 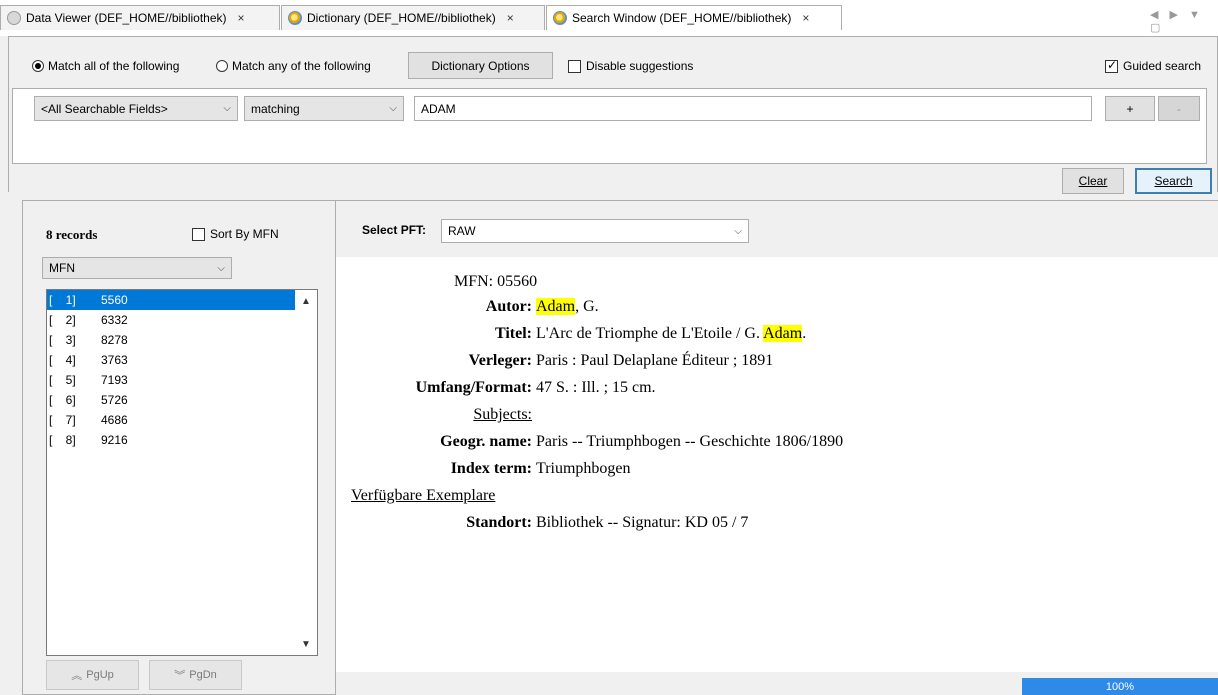 I want to click on sort-field-select: MFN ⌵, so click(x=137, y=268).